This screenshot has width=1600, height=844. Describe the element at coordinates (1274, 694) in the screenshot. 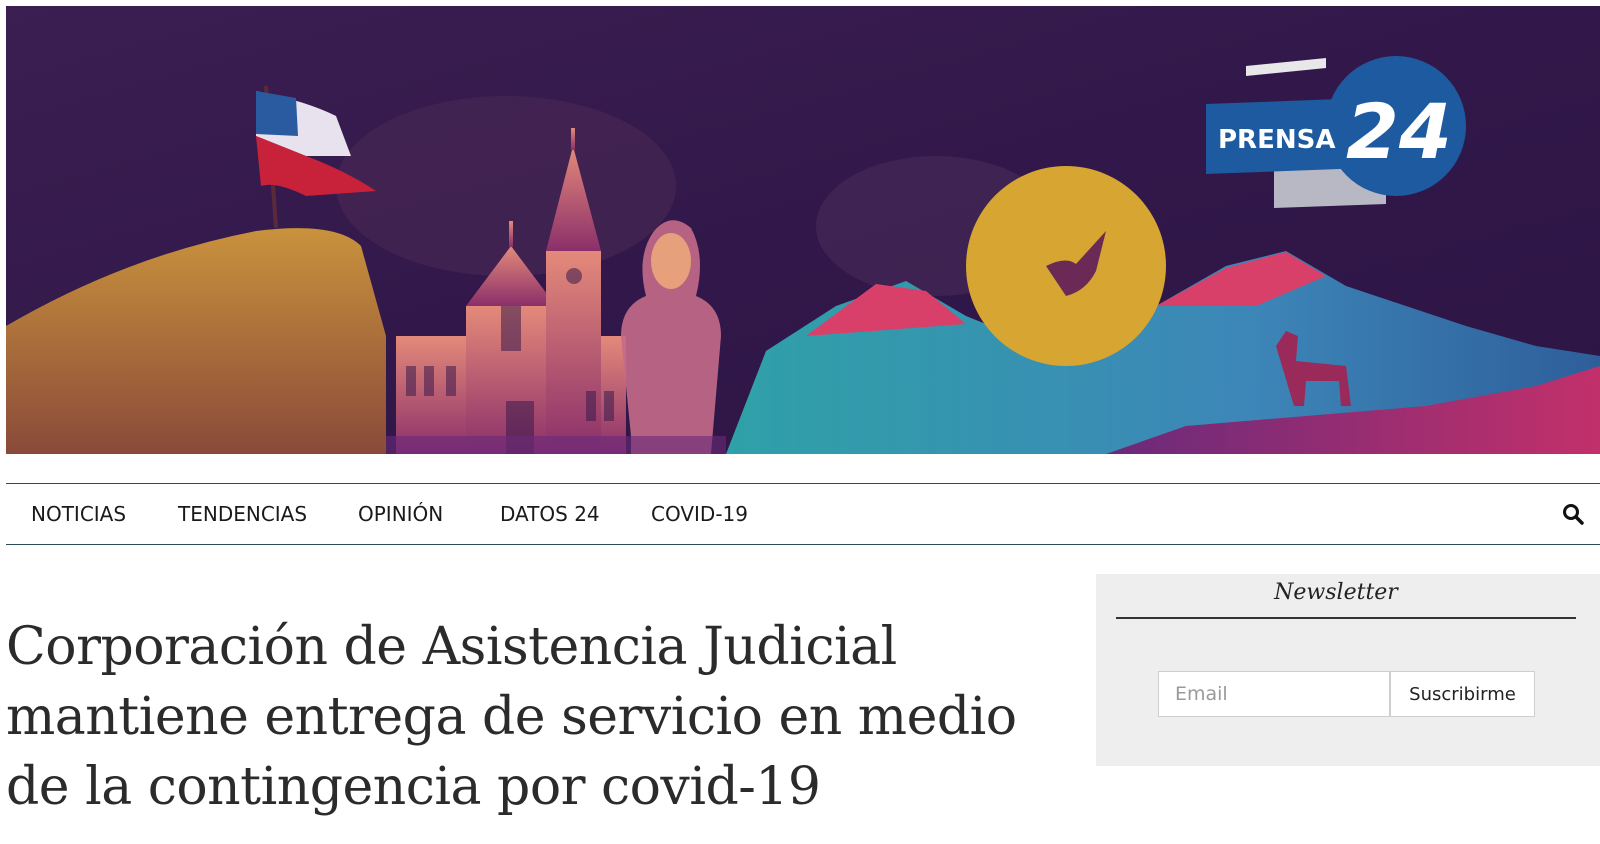

I see `email-field` at that location.